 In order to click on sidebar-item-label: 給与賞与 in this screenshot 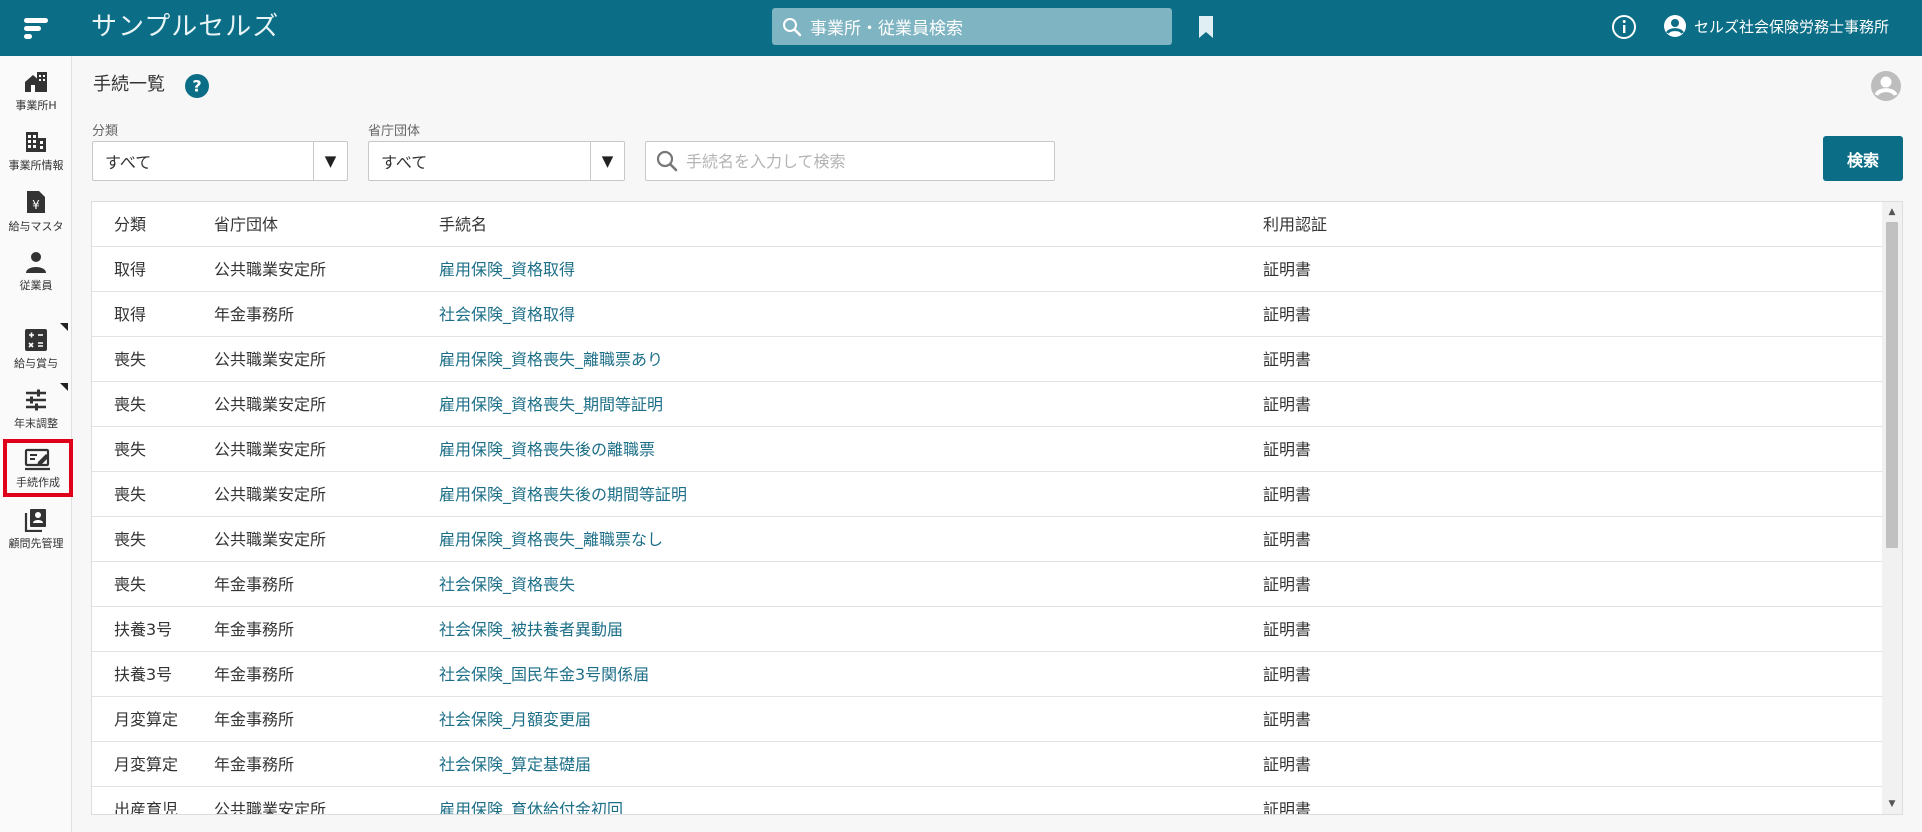, I will do `click(36, 363)`.